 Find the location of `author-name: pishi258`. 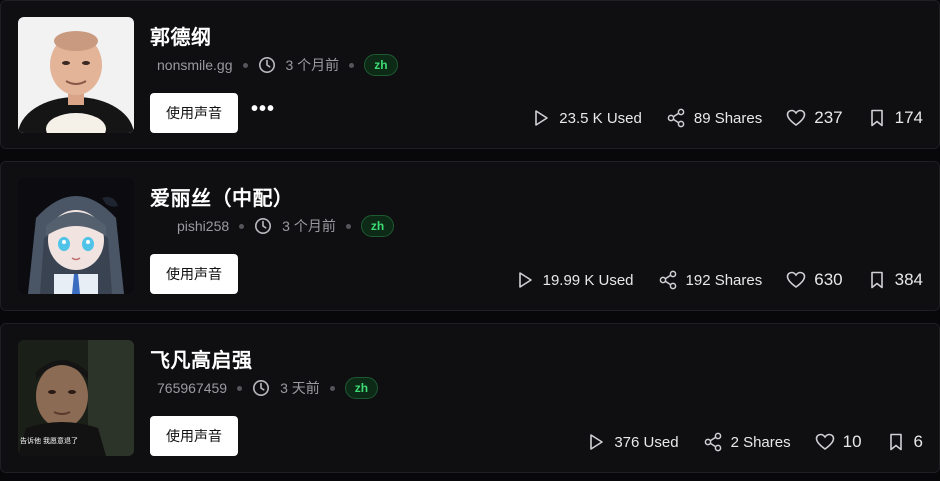

author-name: pishi258 is located at coordinates (203, 226).